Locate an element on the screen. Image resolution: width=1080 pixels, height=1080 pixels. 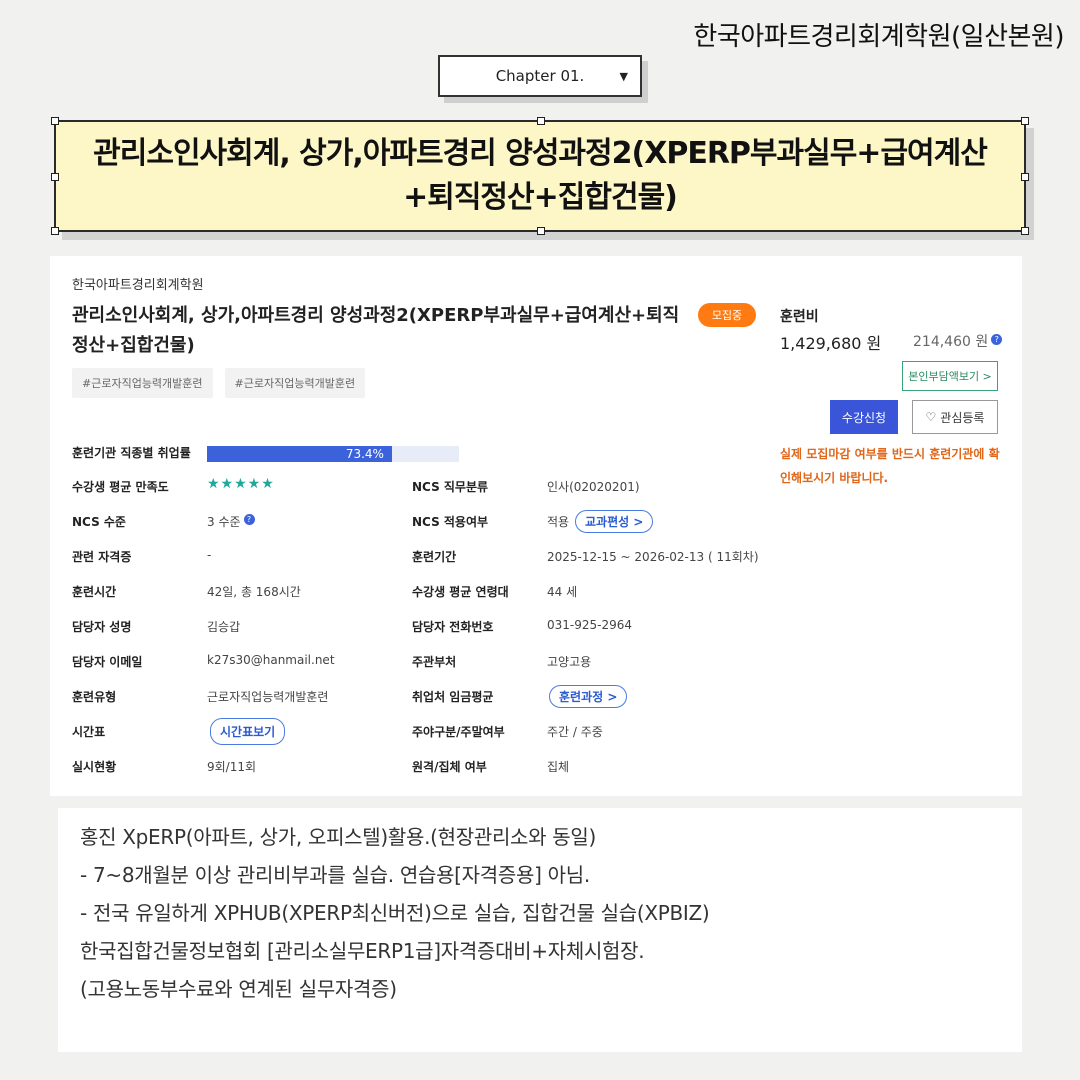
info-value: 44 세 is located at coordinates (562, 592).